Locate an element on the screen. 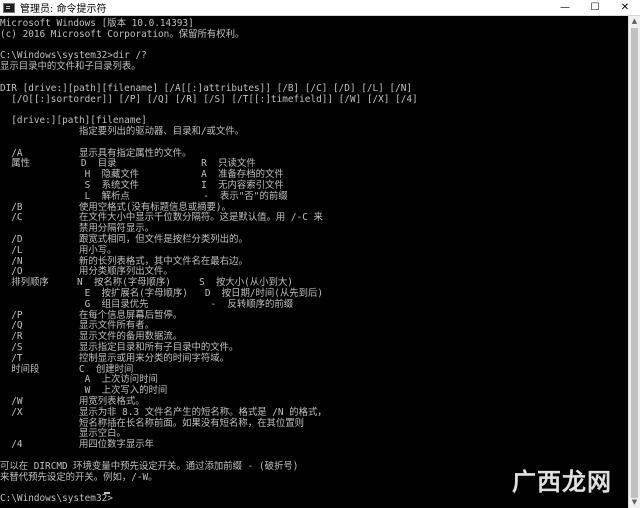  text-cursor is located at coordinates (107, 493).